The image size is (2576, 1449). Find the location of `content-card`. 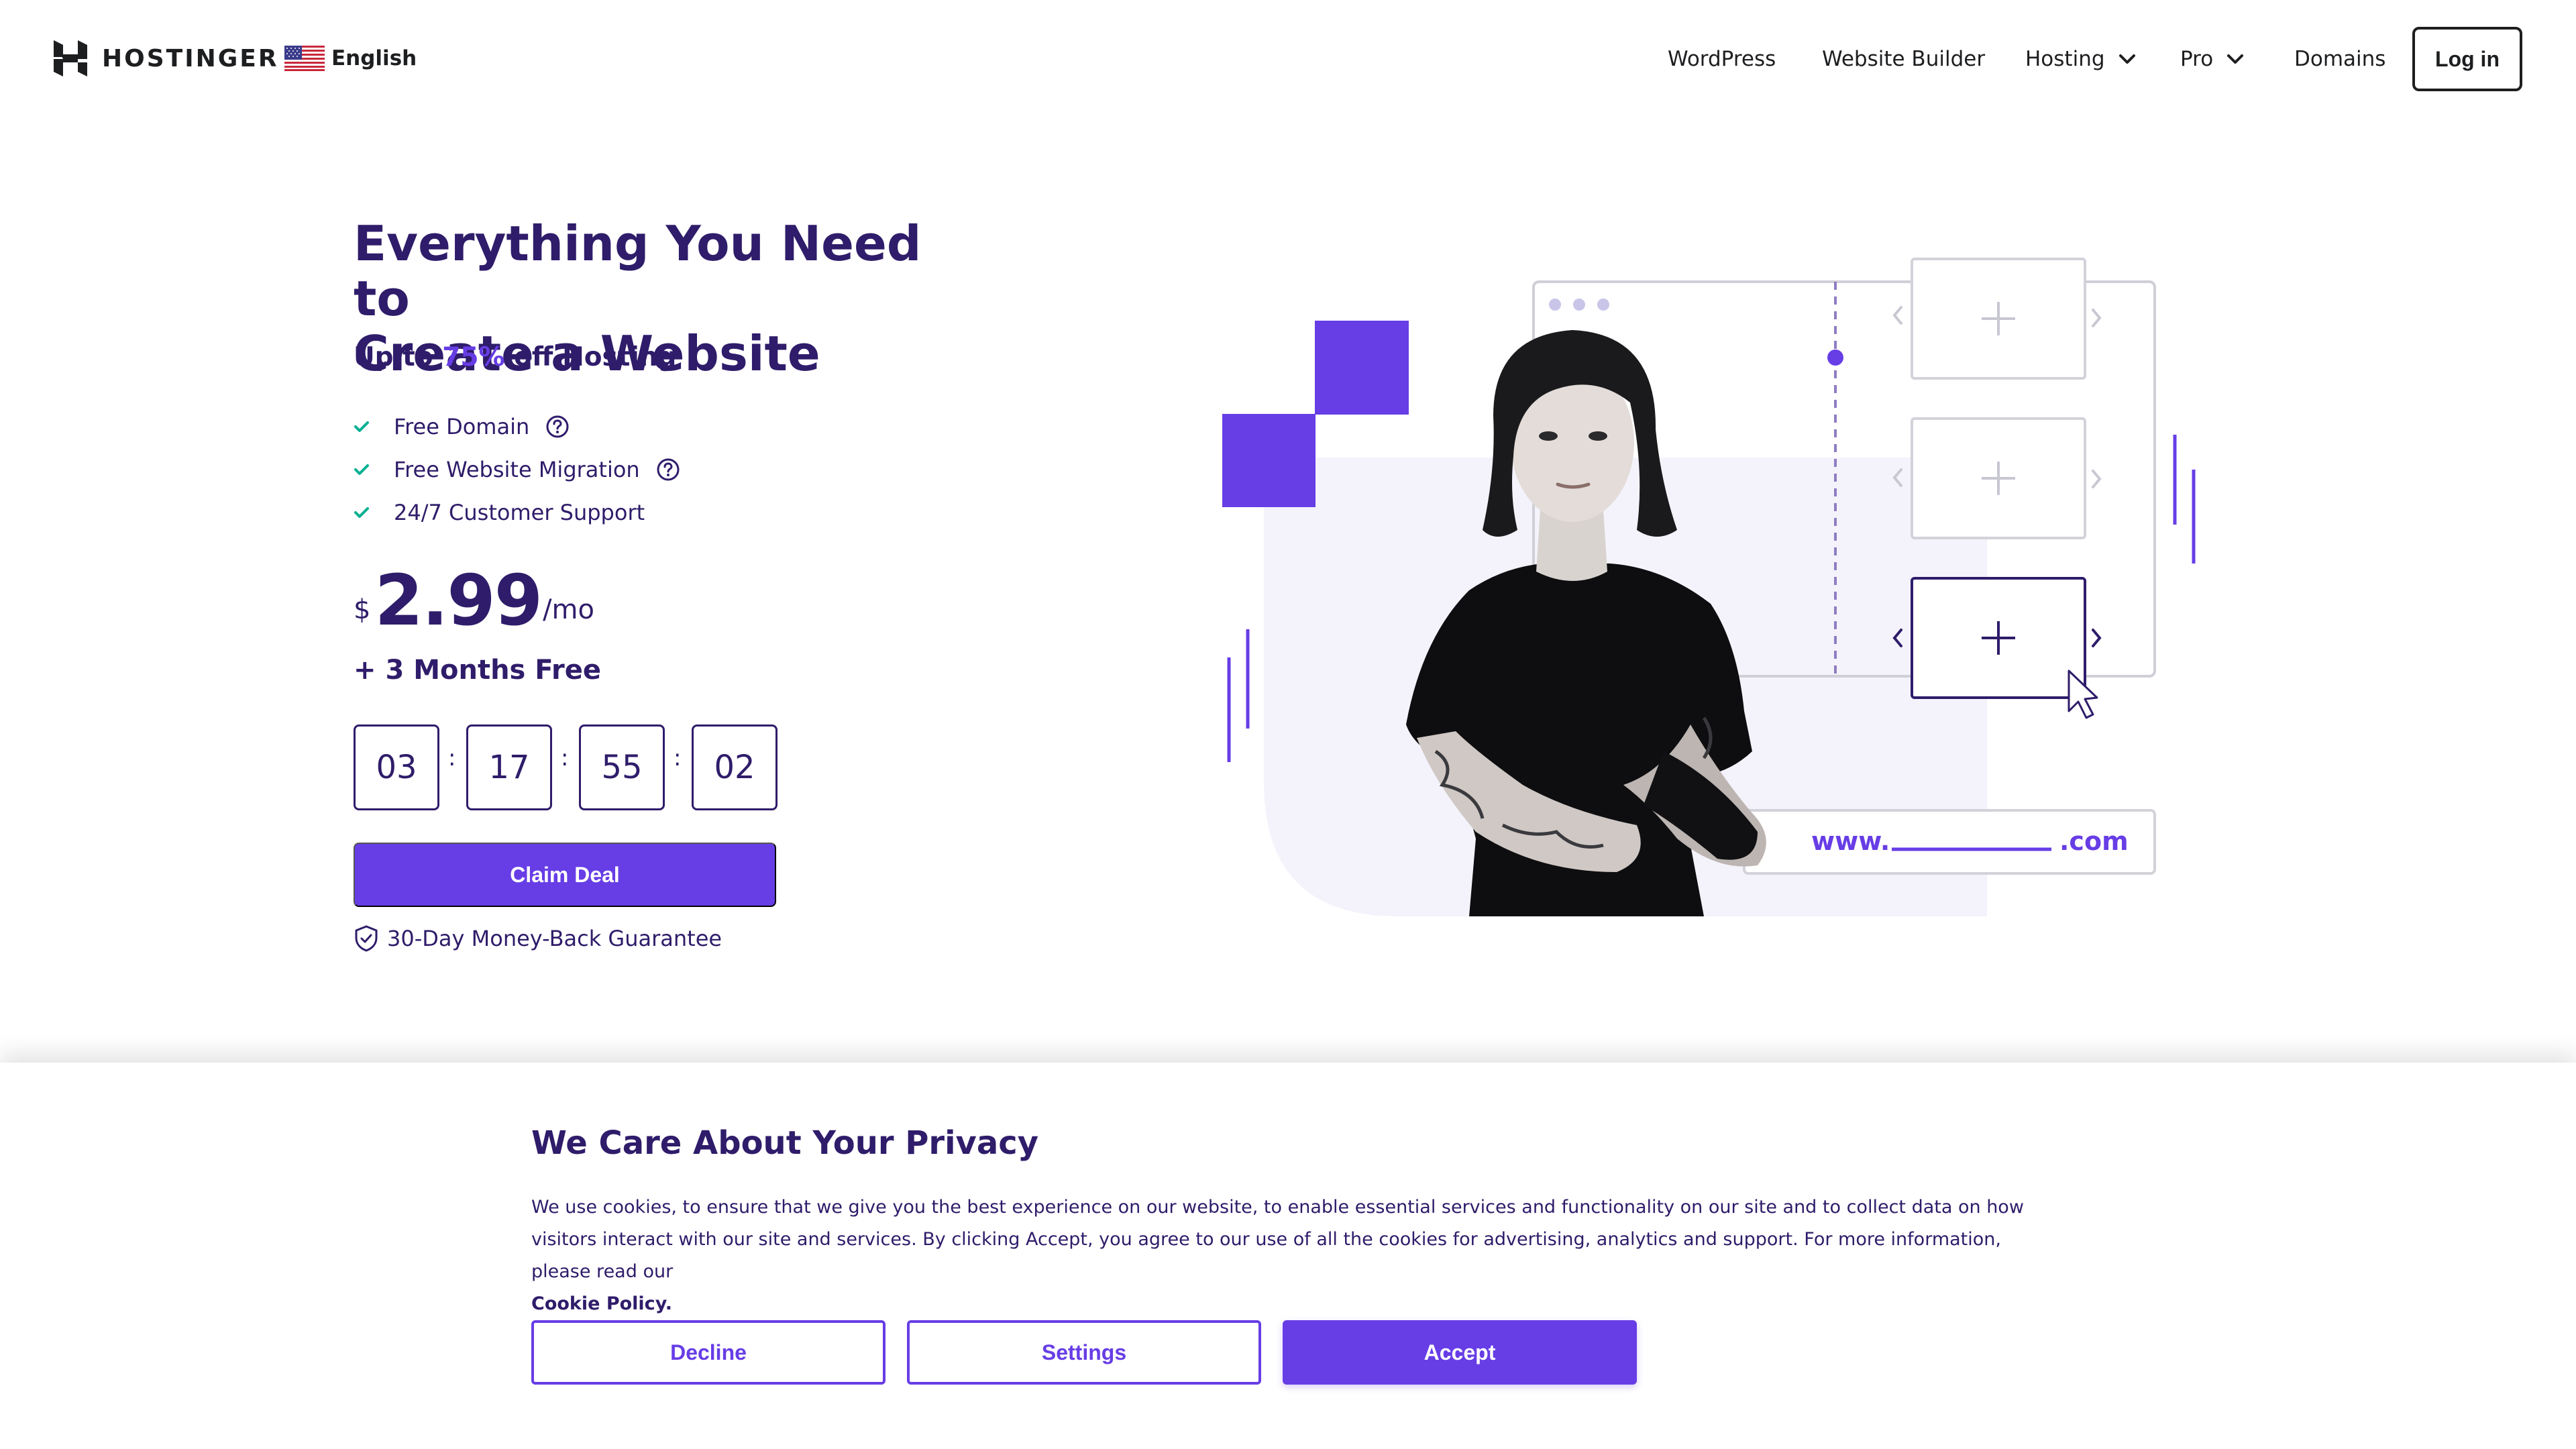

content-card is located at coordinates (1998, 398).